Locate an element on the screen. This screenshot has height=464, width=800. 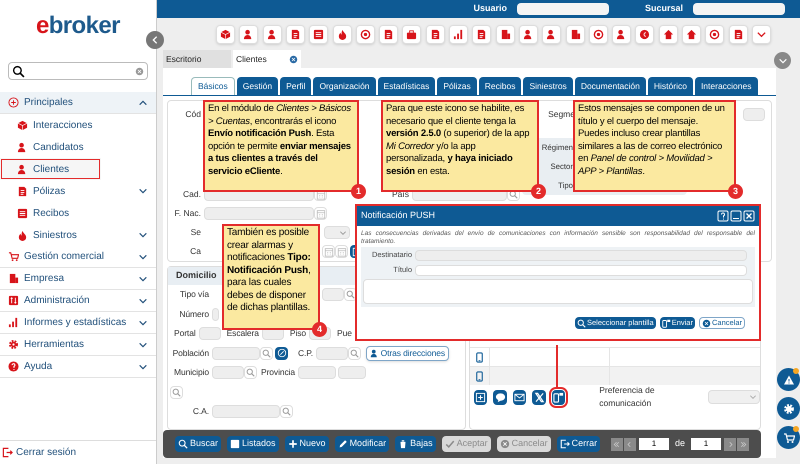
callout-text: Para que este icono se habilite, es necesario que el cliente tenga la versión 2.5.0 (o superior) de la app Mi Corredor y/o la app personalizada, y haya iniciado sesión en esta. is located at coordinates (458, 140).